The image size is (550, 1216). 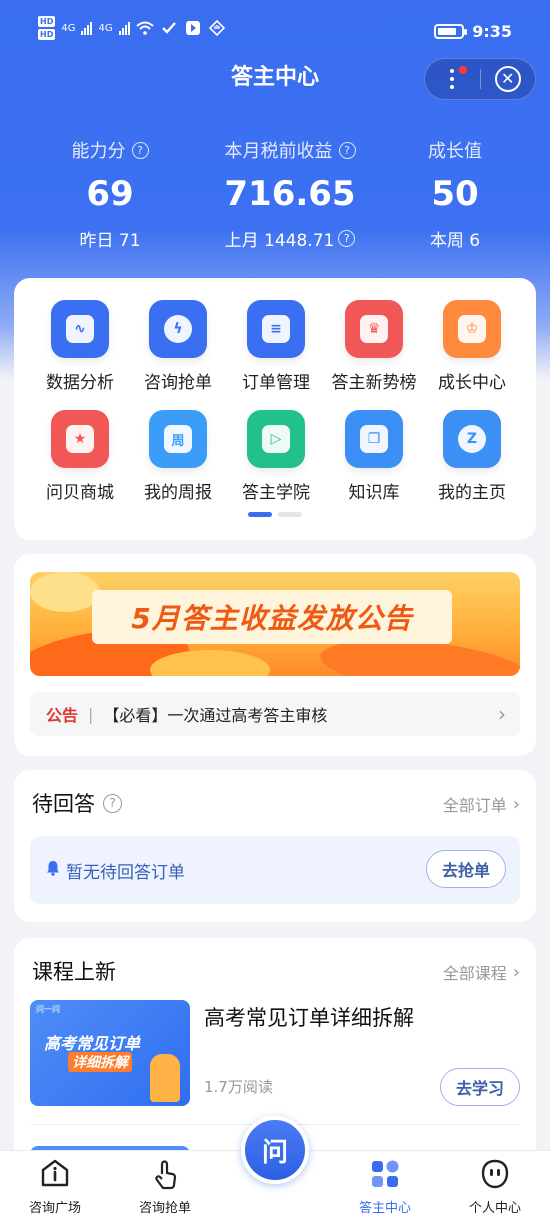 I want to click on banner-decoration, so click(x=65, y=592).